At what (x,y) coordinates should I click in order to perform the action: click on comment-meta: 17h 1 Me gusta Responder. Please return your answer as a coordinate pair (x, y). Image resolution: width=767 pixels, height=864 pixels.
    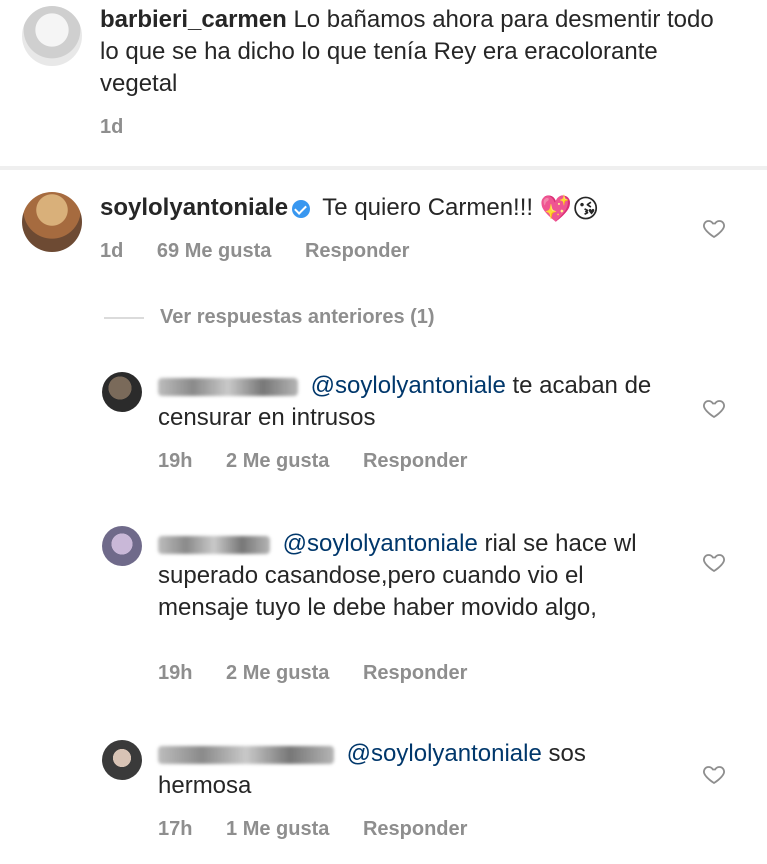
    Looking at the image, I should click on (326, 829).